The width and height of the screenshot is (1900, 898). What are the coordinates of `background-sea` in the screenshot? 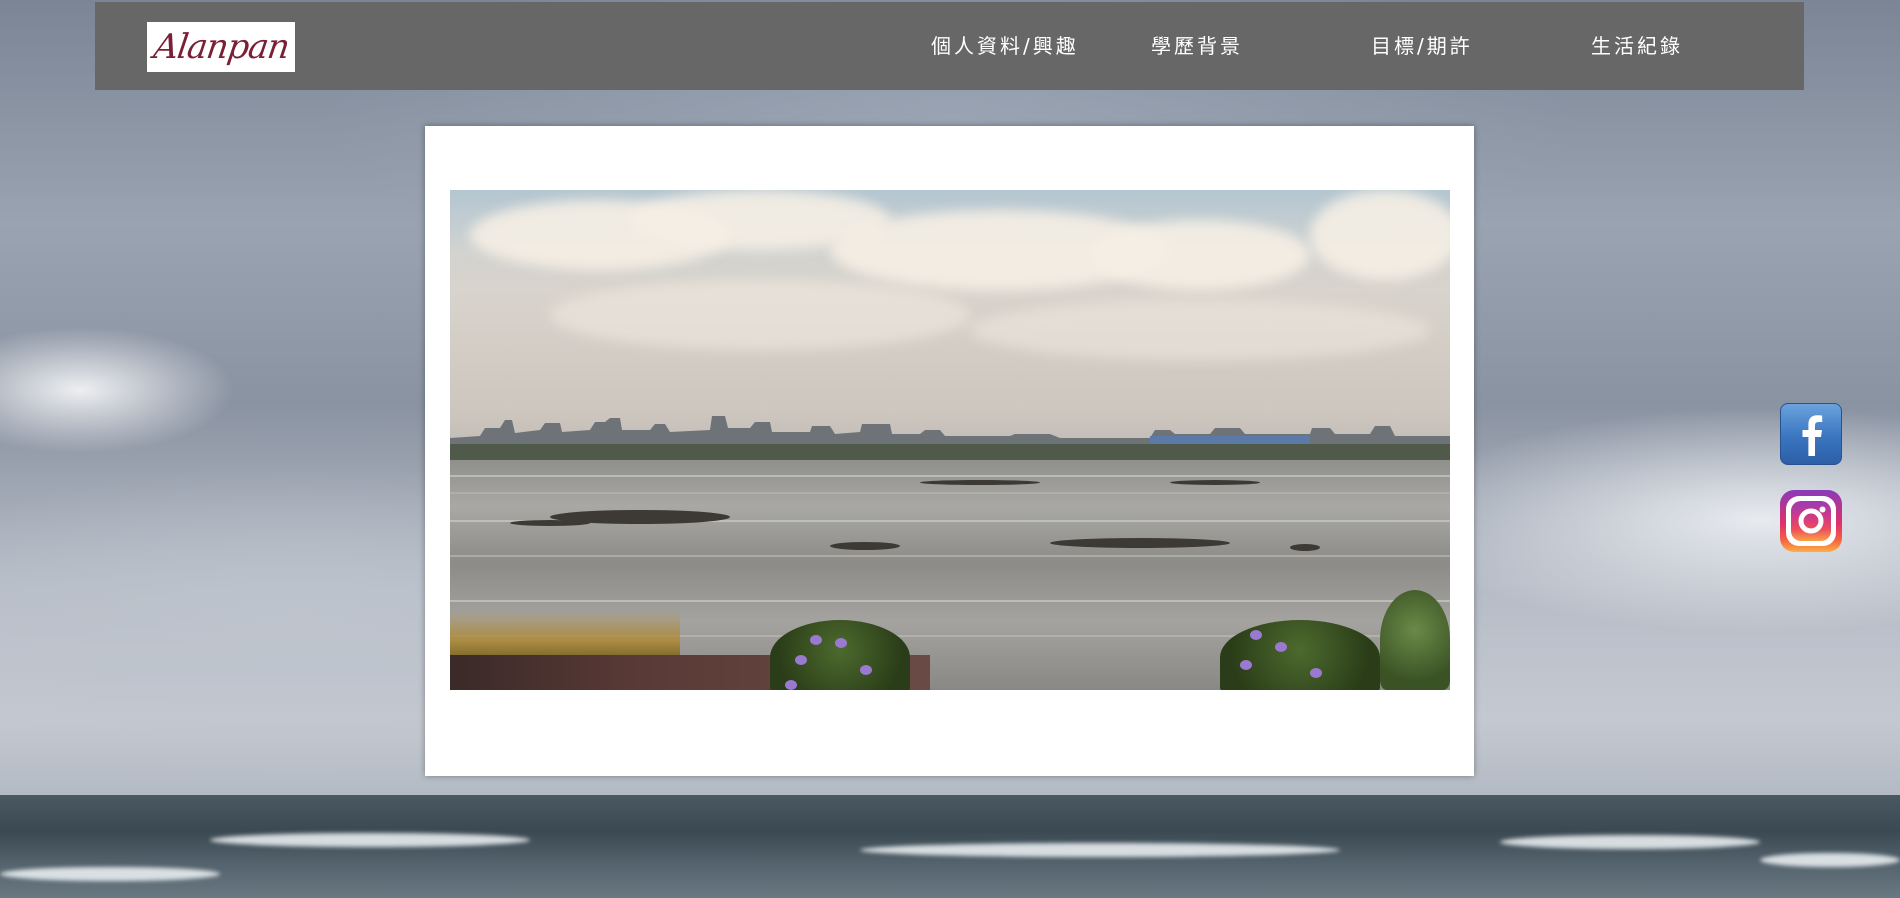 It's located at (950, 846).